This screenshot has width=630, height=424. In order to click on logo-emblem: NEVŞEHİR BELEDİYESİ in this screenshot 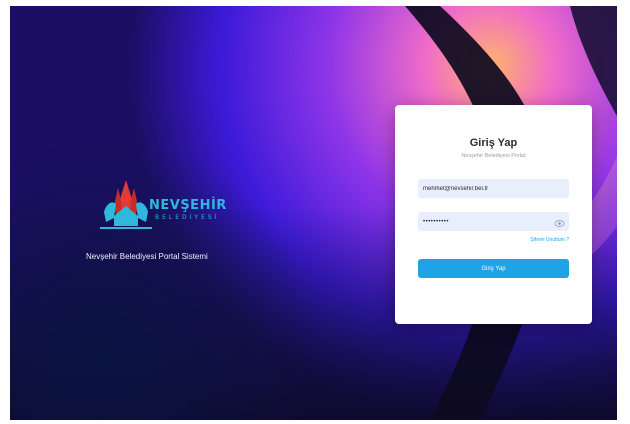, I will do `click(166, 205)`.